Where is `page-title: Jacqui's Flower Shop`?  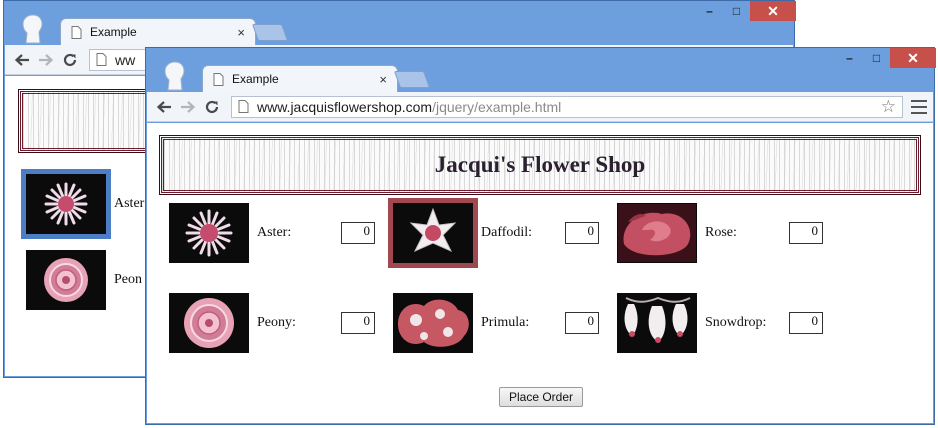
page-title: Jacqui's Flower Shop is located at coordinates (540, 164).